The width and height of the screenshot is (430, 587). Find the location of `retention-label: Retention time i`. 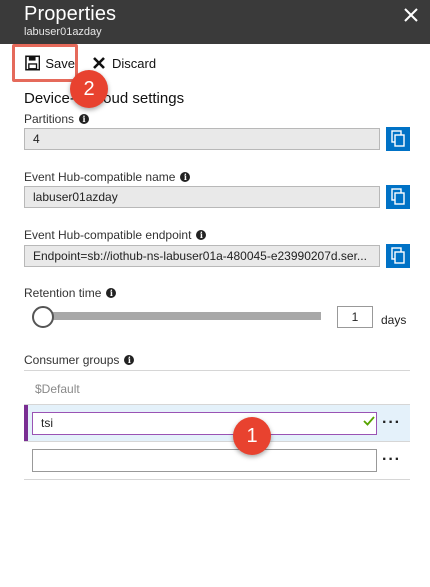

retention-label: Retention time i is located at coordinates (70, 293).